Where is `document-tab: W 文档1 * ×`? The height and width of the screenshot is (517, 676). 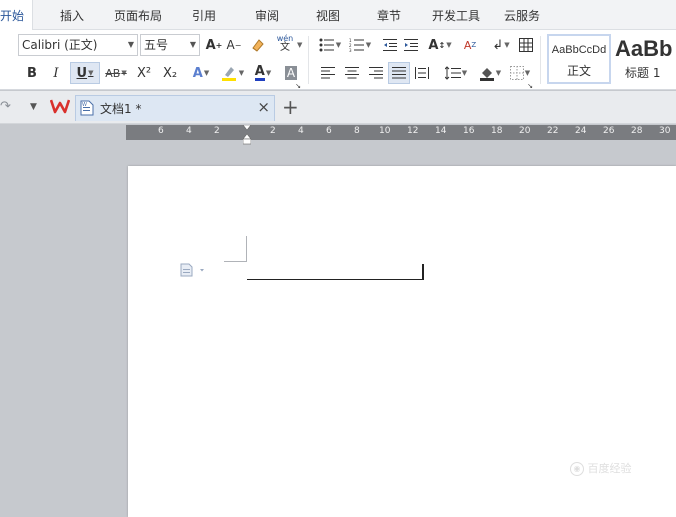 document-tab: W 文档1 * × is located at coordinates (175, 108).